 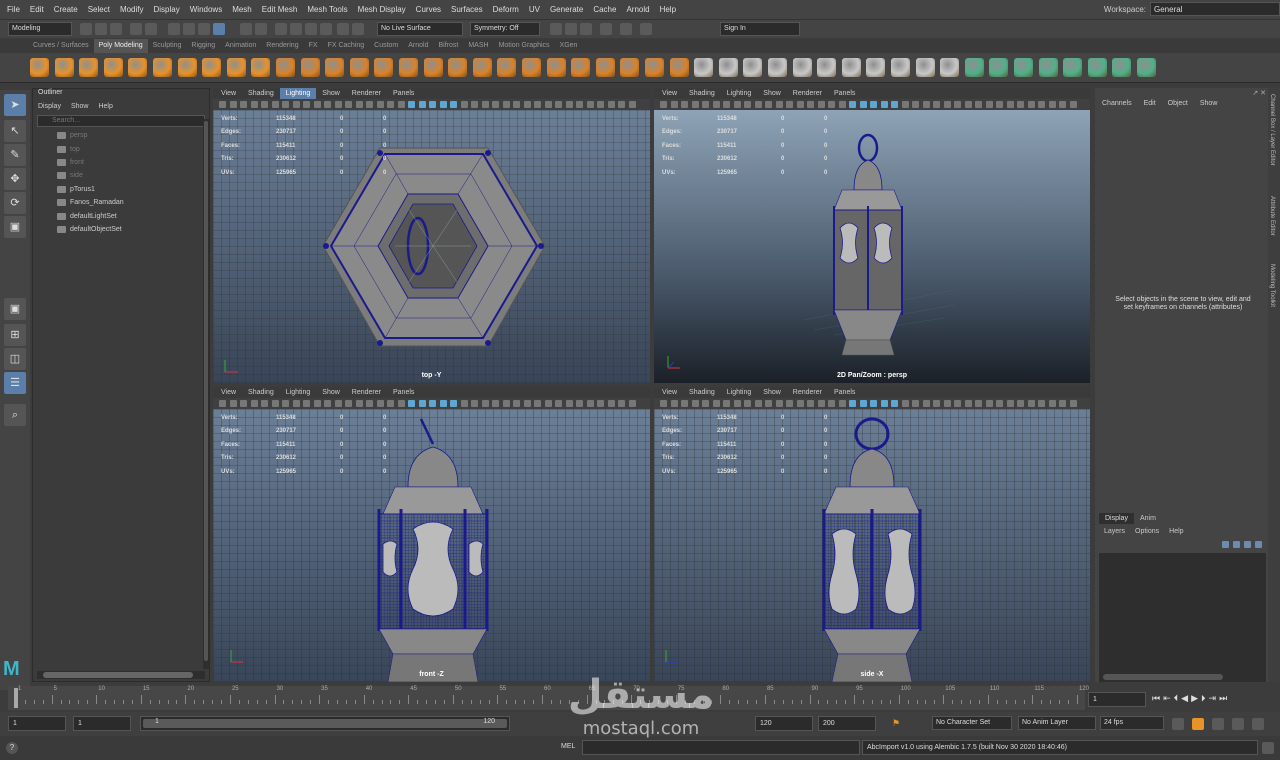 I want to click on object-menu: Object, so click(x=1178, y=103).